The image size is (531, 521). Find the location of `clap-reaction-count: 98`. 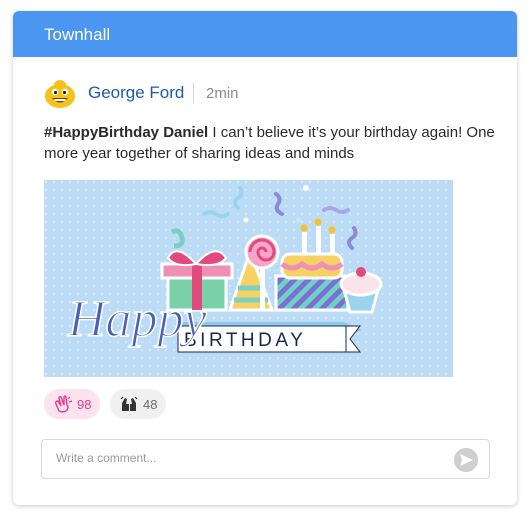

clap-reaction-count: 98 is located at coordinates (84, 404).